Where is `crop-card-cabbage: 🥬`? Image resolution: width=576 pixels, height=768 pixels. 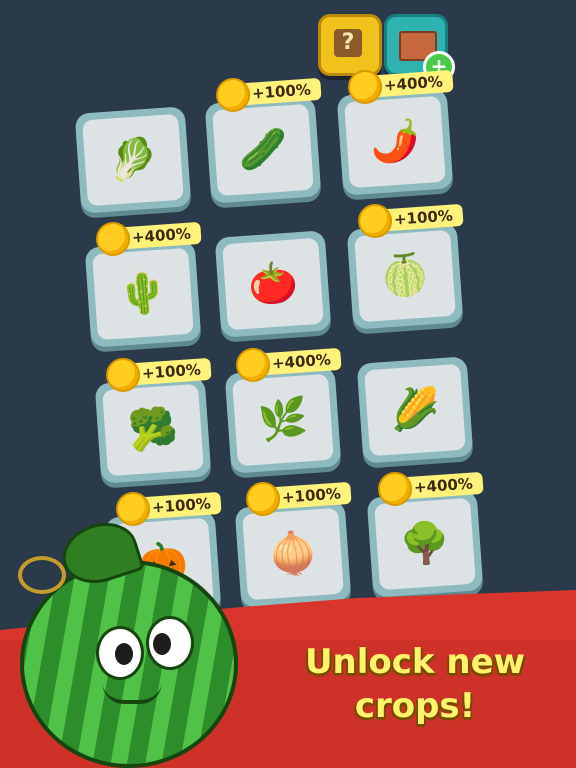
crop-card-cabbage: 🥬 is located at coordinates (133, 160).